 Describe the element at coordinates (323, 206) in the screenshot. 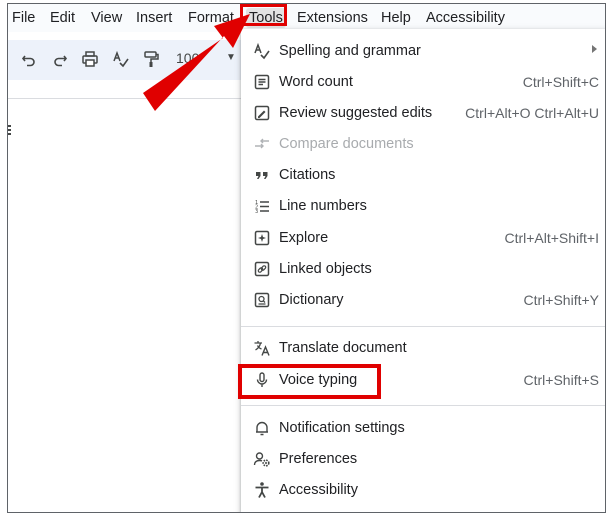

I see `menu-item-label: Line numbers` at that location.